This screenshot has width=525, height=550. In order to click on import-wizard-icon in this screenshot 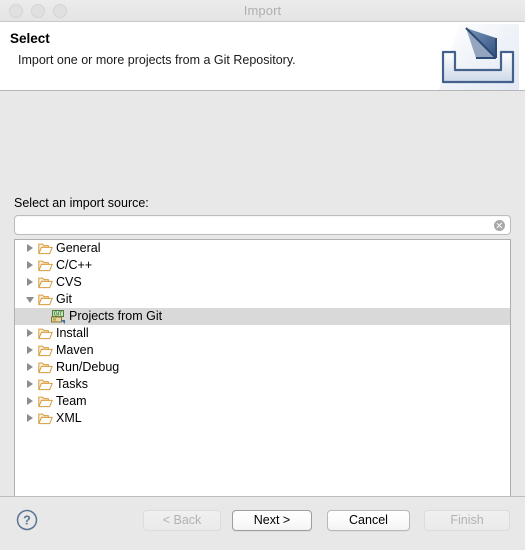, I will do `click(479, 57)`.